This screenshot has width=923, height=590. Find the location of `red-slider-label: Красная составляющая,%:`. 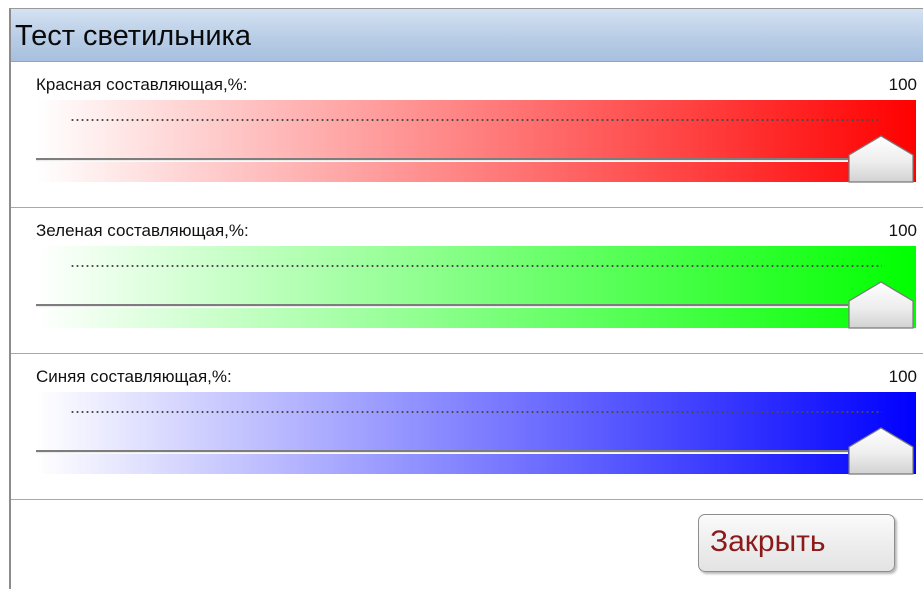

red-slider-label: Красная составляющая,%: is located at coordinates (142, 84).